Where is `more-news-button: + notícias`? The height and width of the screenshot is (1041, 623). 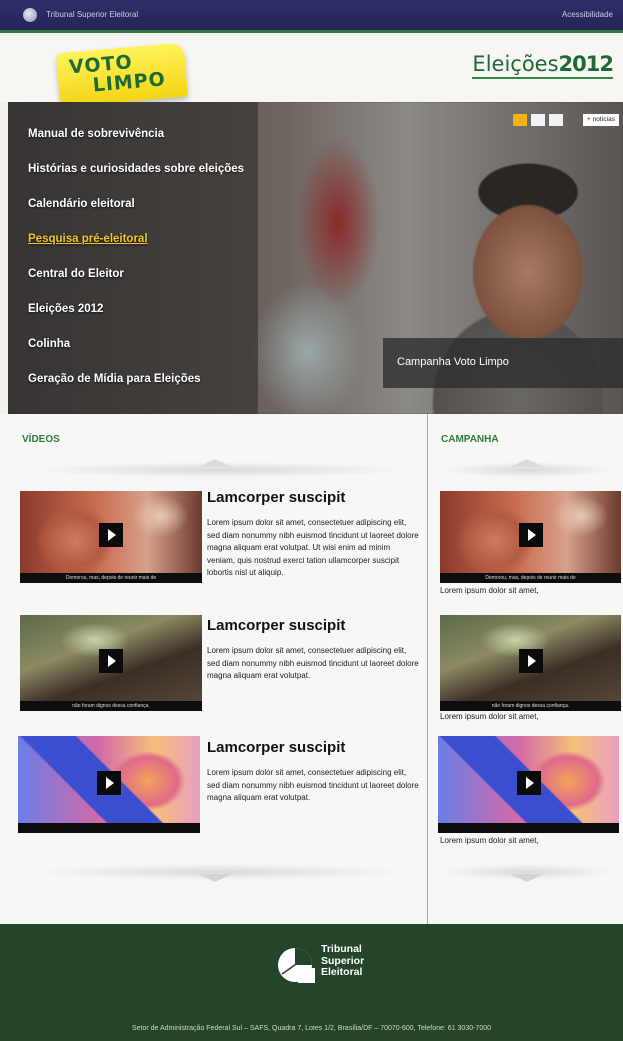
more-news-button: + notícias is located at coordinates (600, 120).